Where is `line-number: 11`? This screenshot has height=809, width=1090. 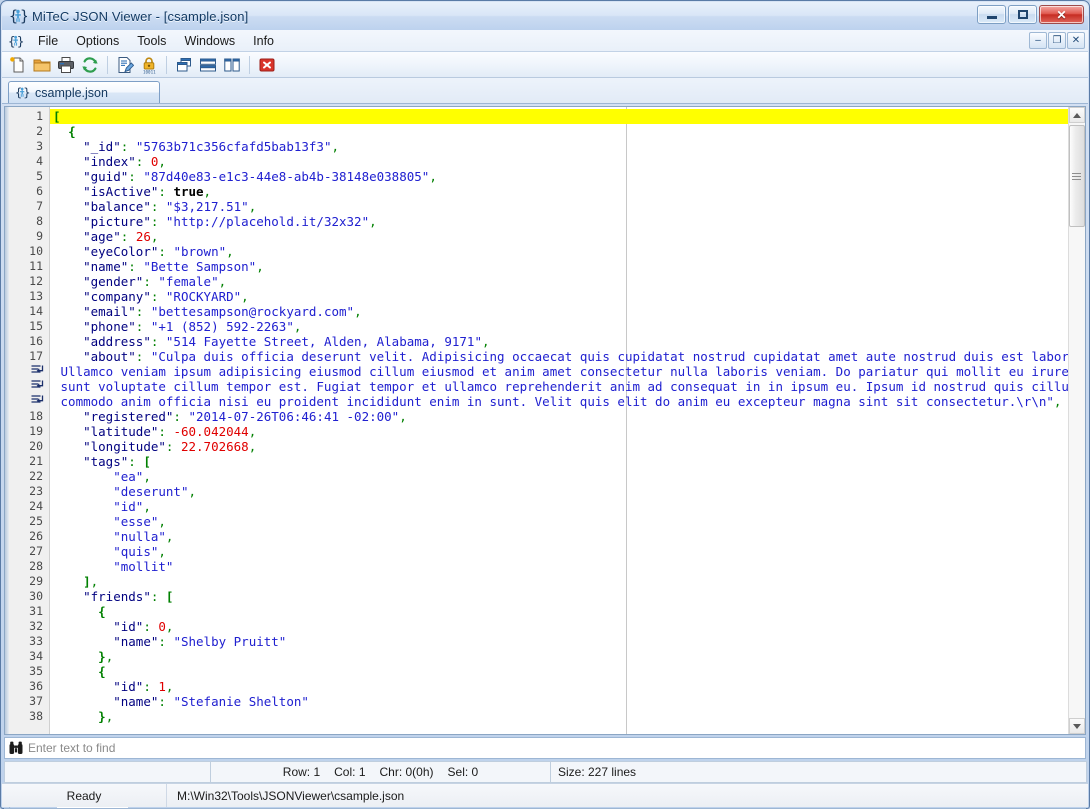 line-number: 11 is located at coordinates (36, 266).